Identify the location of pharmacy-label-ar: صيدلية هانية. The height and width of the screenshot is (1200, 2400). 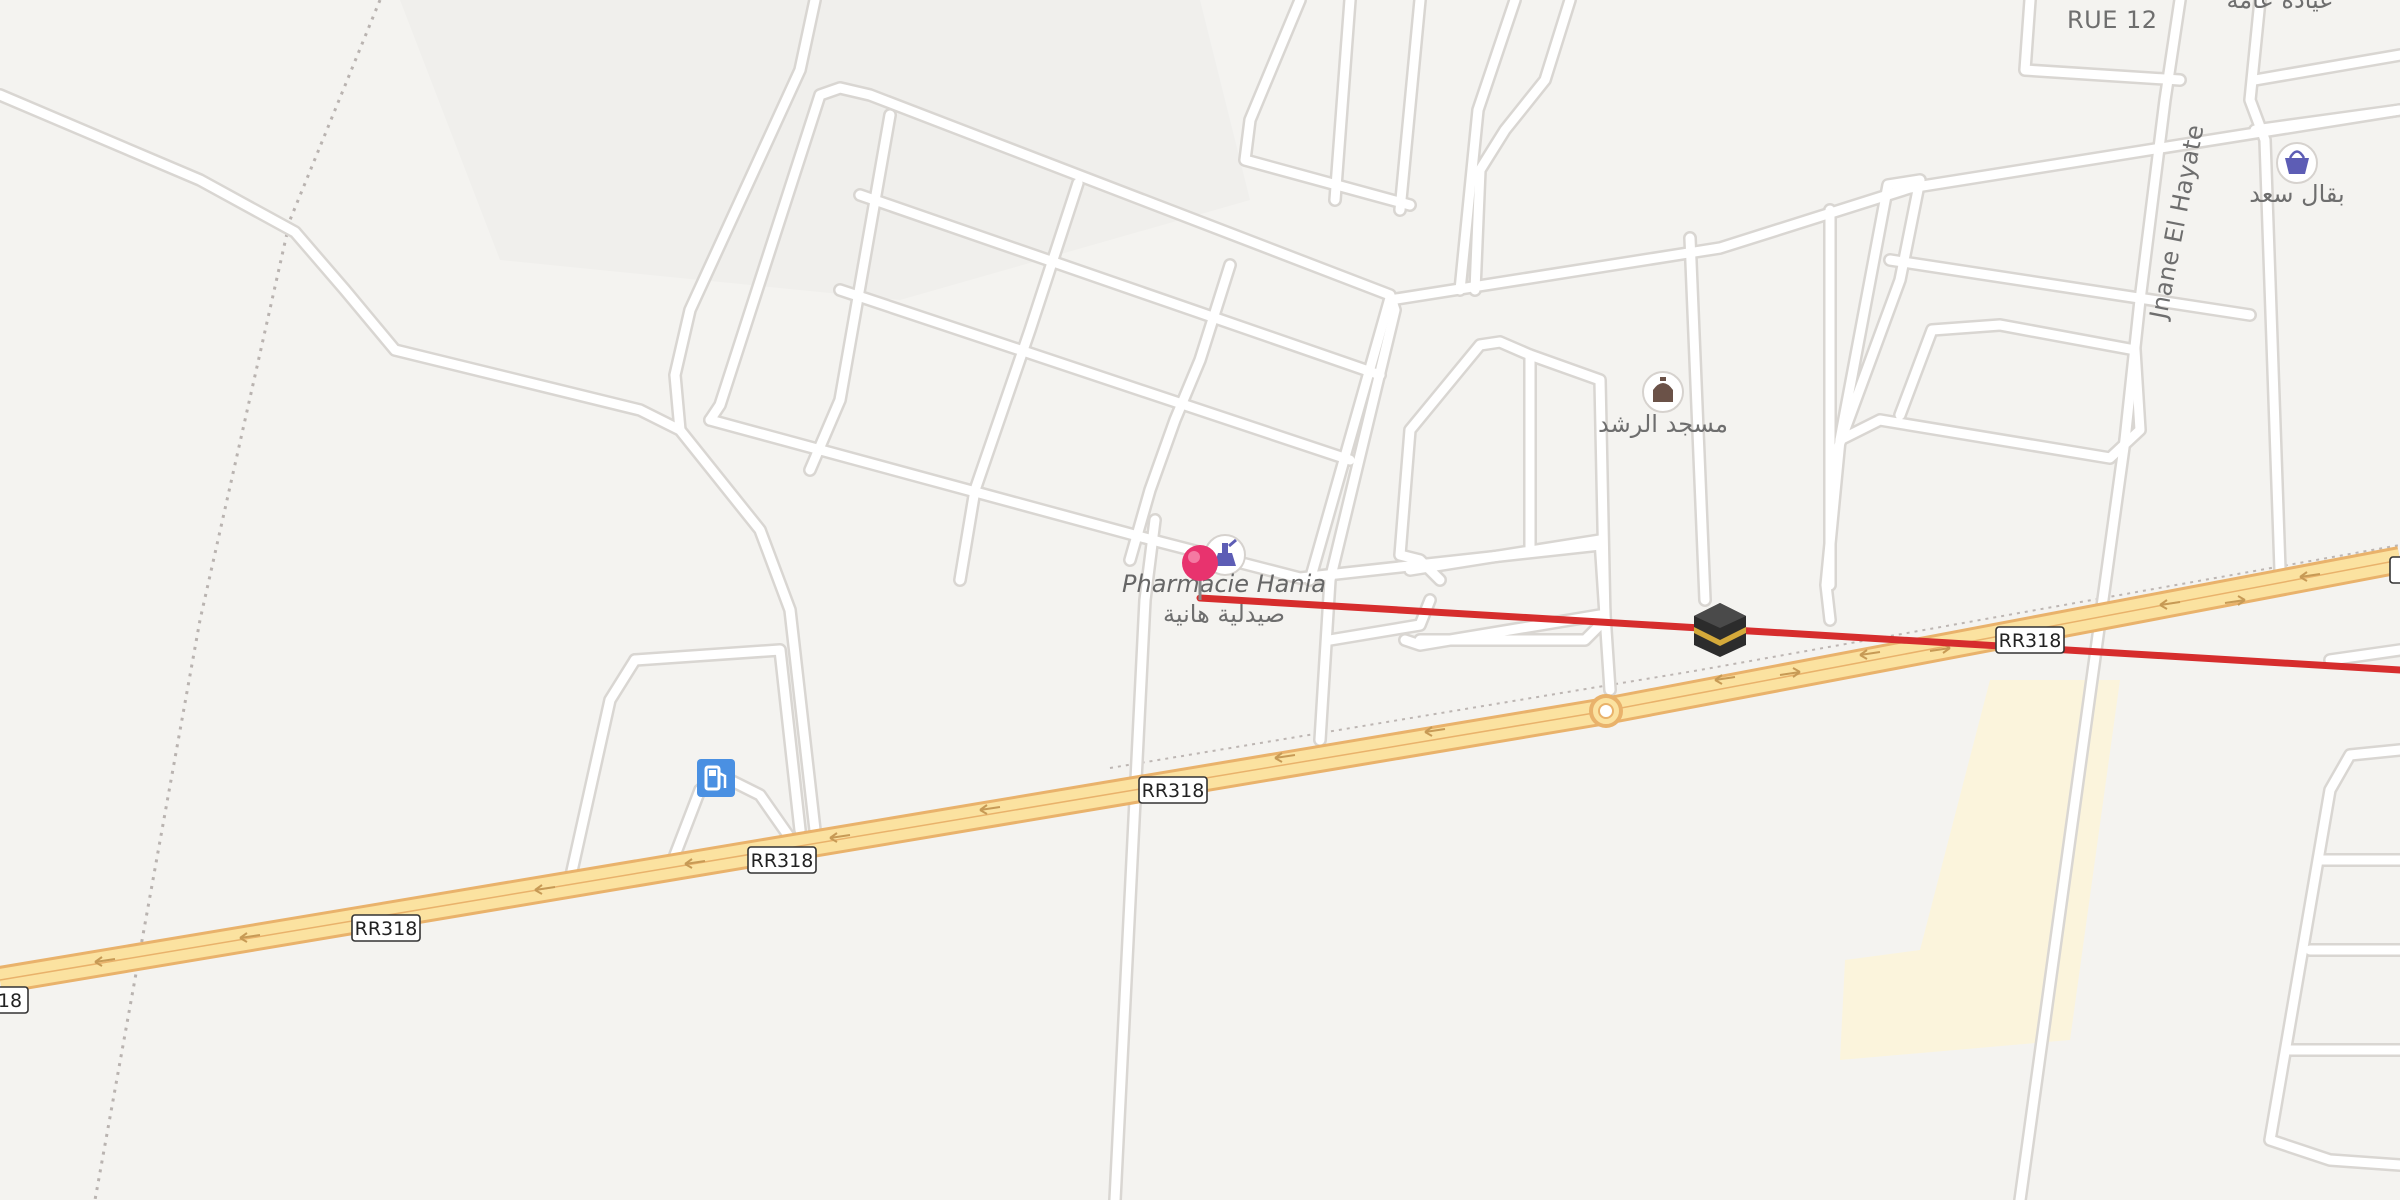
(1224, 614).